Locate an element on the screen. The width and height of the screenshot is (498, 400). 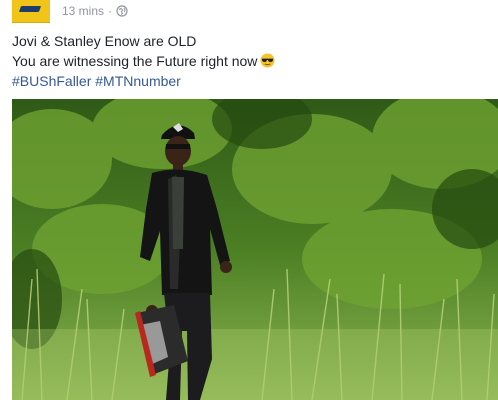
hashtag-line: #BUShFaller #MTNnumber is located at coordinates (252, 81).